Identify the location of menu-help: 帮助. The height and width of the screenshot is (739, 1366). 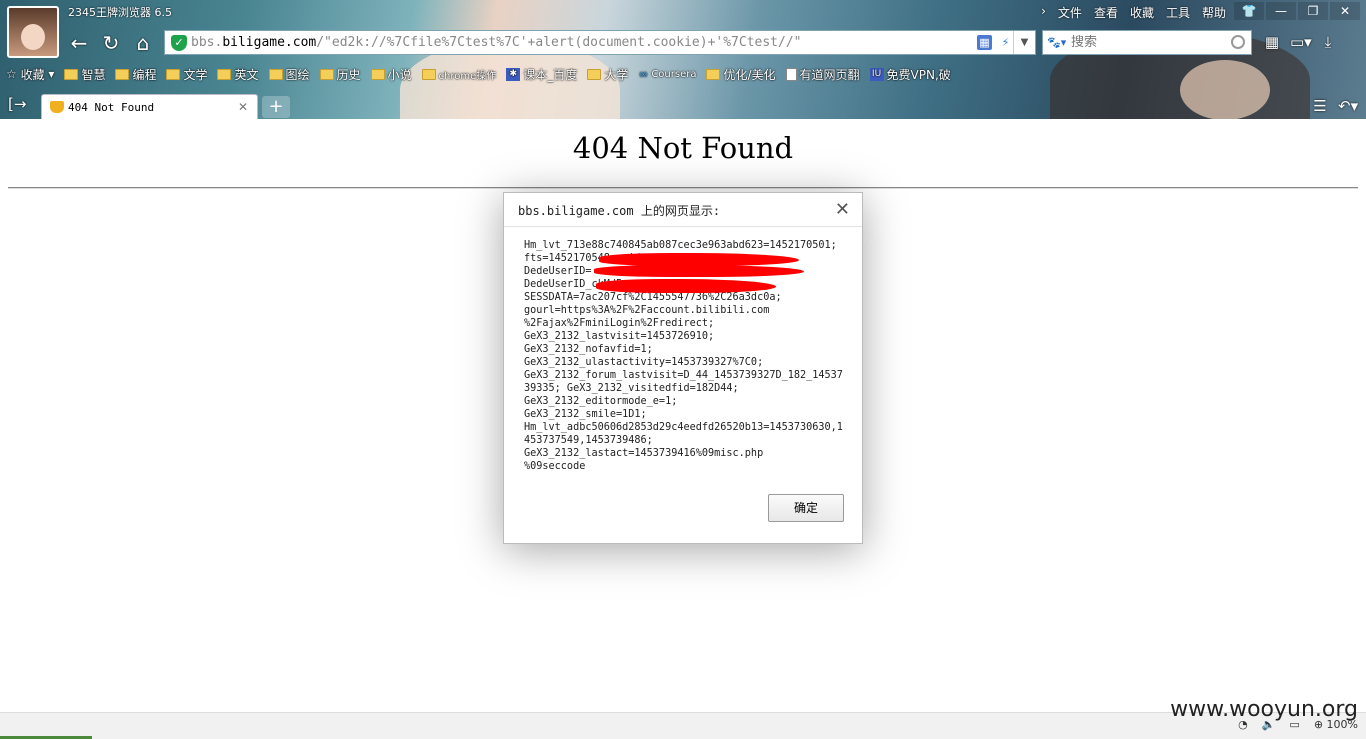
(1214, 12).